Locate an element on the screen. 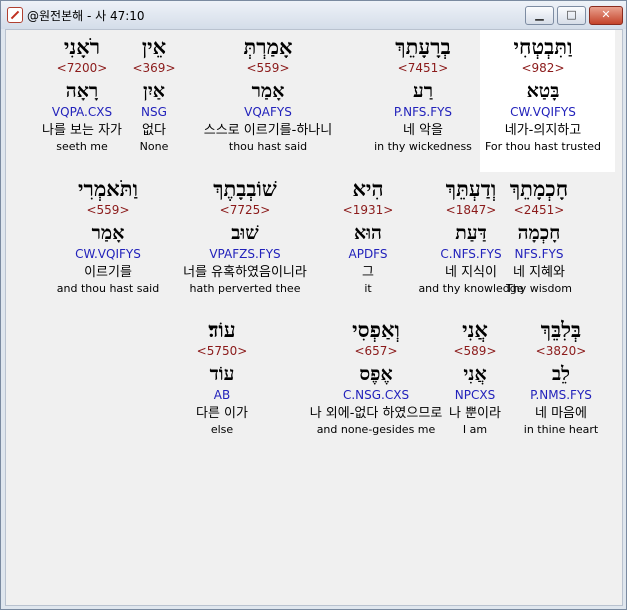 The height and width of the screenshot is (610, 627). korean-gloss: 다른 이가 is located at coordinates (222, 413).